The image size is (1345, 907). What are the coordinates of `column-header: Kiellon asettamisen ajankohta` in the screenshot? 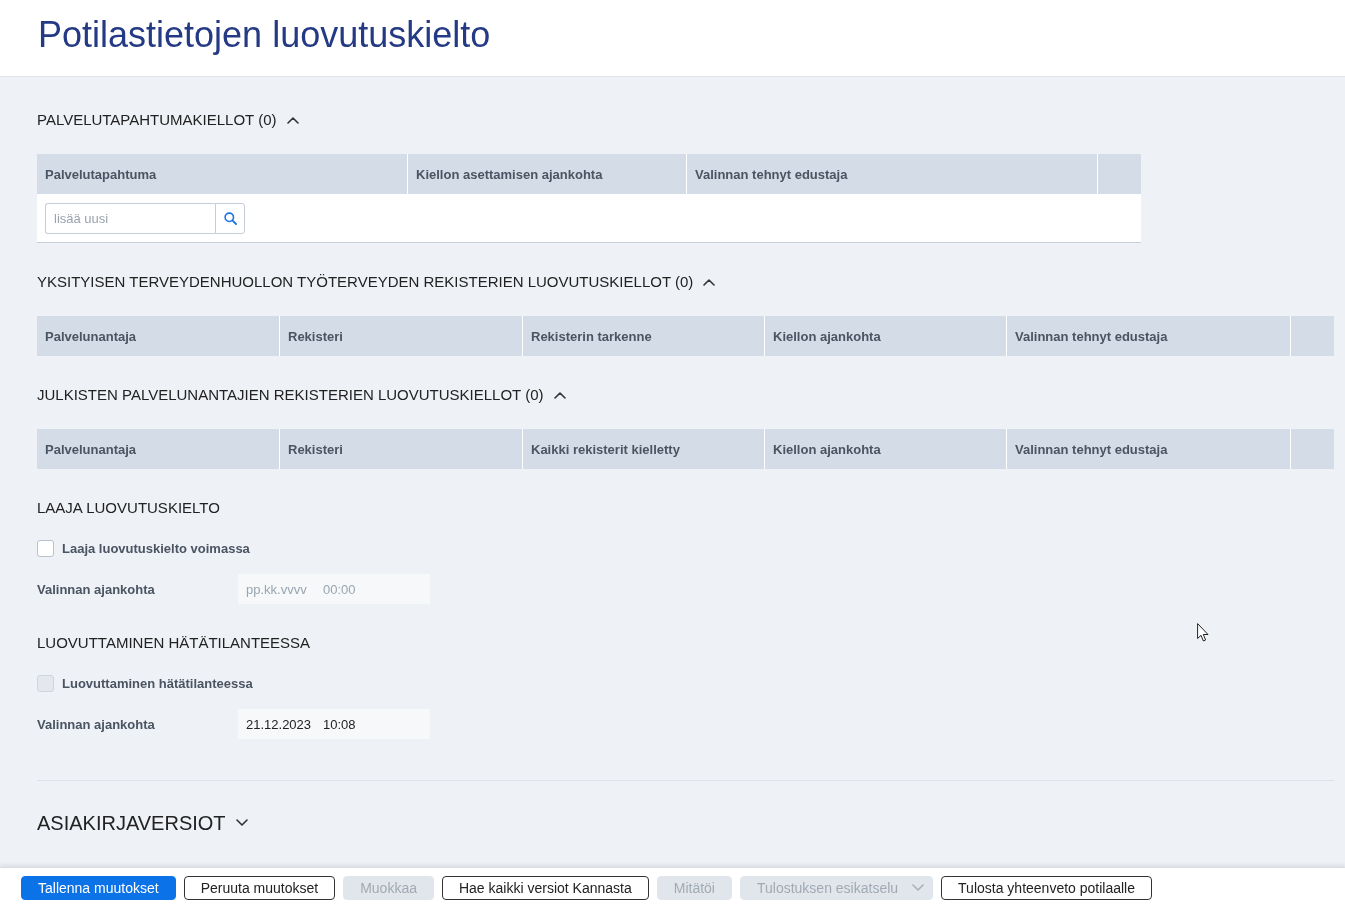 It's located at (547, 174).